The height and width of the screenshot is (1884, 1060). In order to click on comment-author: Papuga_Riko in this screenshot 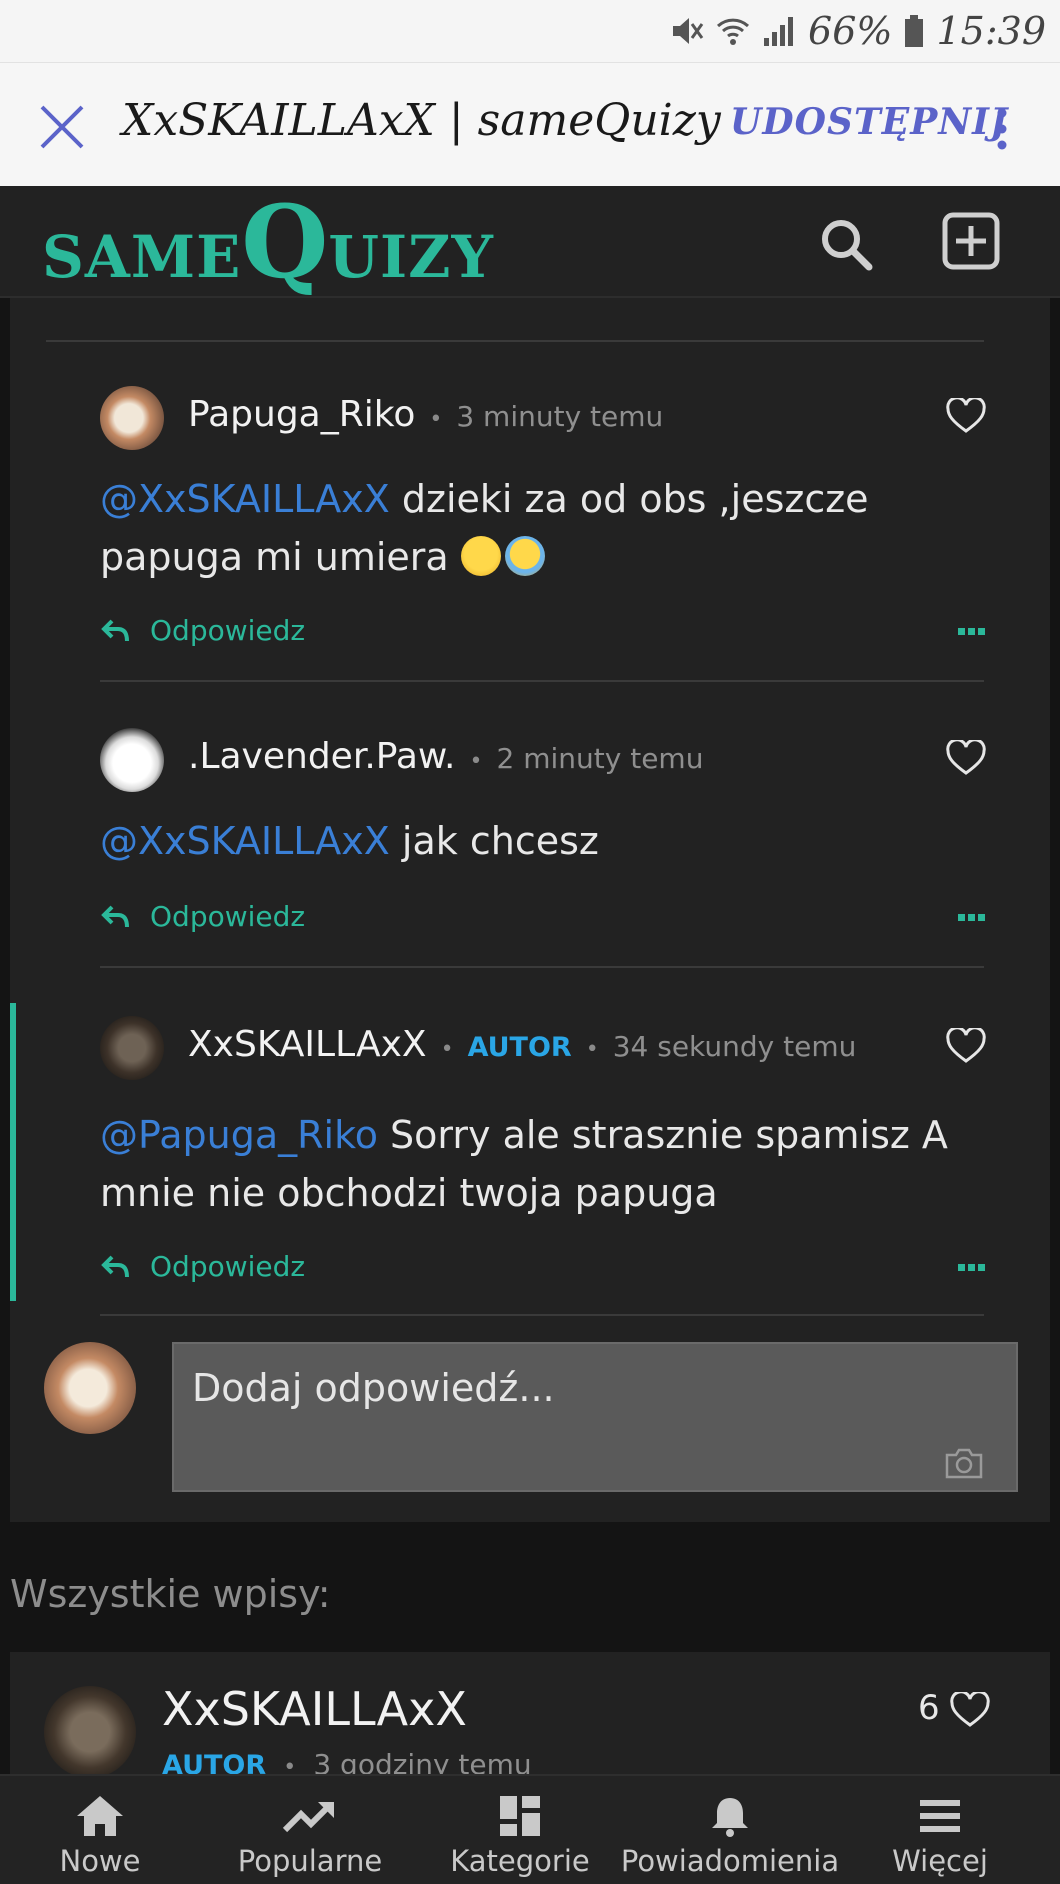, I will do `click(301, 414)`.